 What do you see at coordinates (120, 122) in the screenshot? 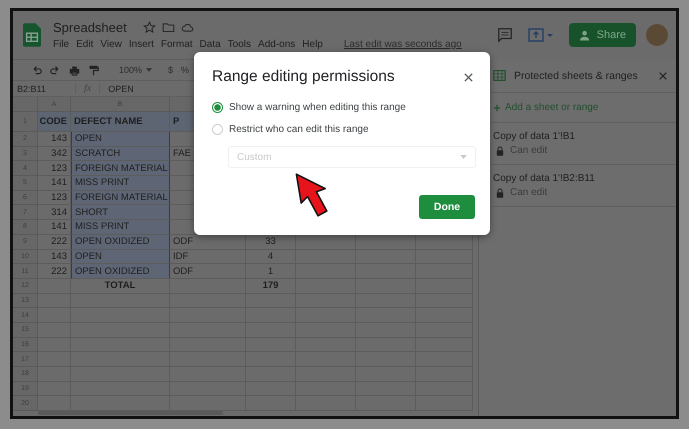
I see `table-cell: DEFECT NAME` at bounding box center [120, 122].